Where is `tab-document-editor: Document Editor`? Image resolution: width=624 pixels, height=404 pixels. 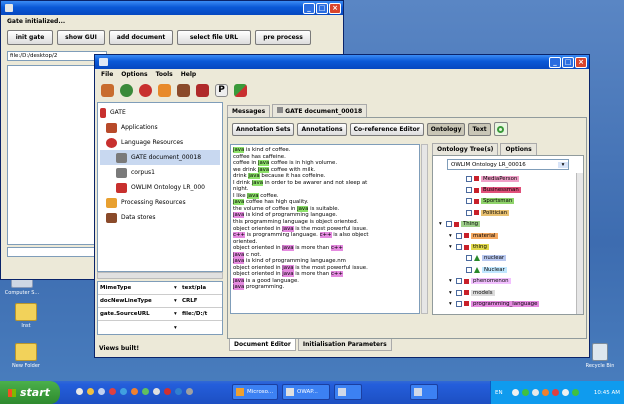
tab-document-editor: Document Editor is located at coordinates (262, 345).